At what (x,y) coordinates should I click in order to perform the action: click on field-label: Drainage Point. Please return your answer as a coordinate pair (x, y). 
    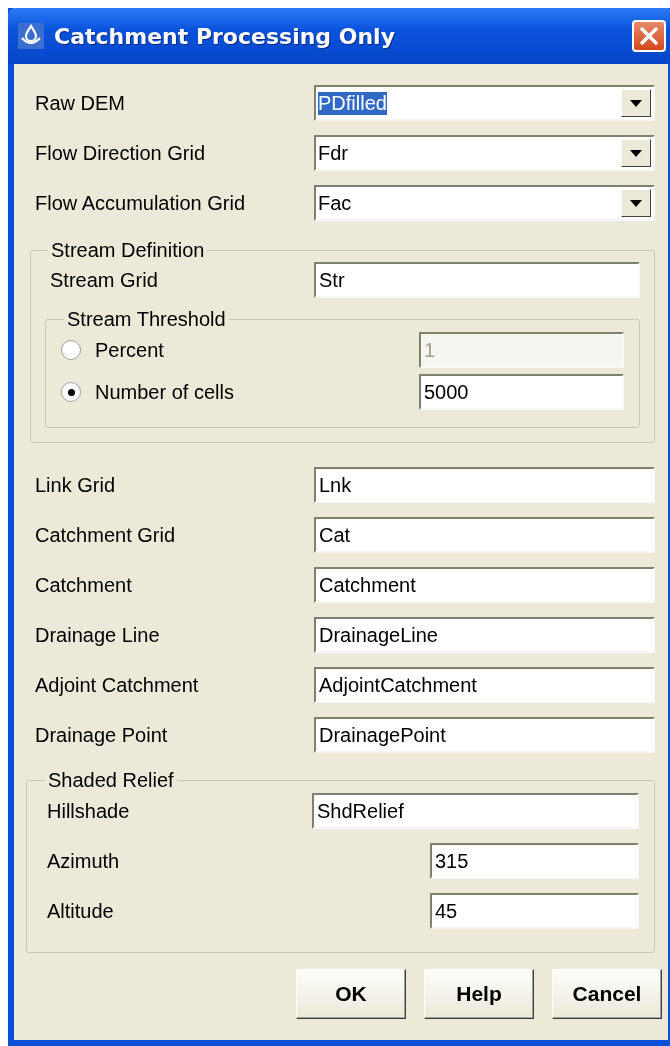
    Looking at the image, I should click on (101, 735).